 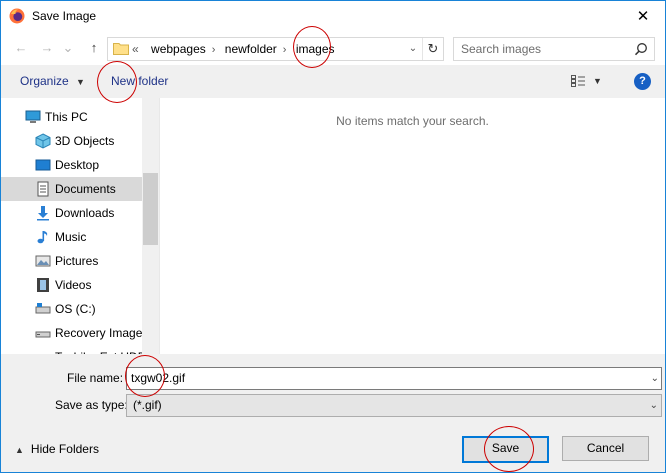 I want to click on back-button: ←, so click(x=21, y=48).